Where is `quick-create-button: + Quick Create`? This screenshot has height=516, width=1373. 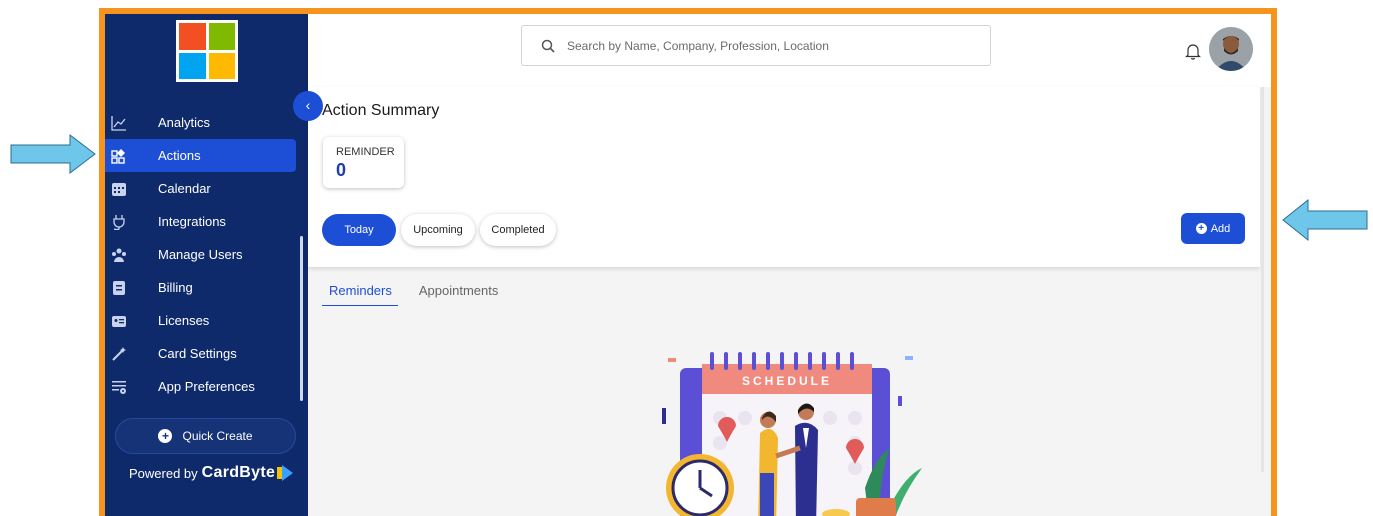 quick-create-button: + Quick Create is located at coordinates (205, 436).